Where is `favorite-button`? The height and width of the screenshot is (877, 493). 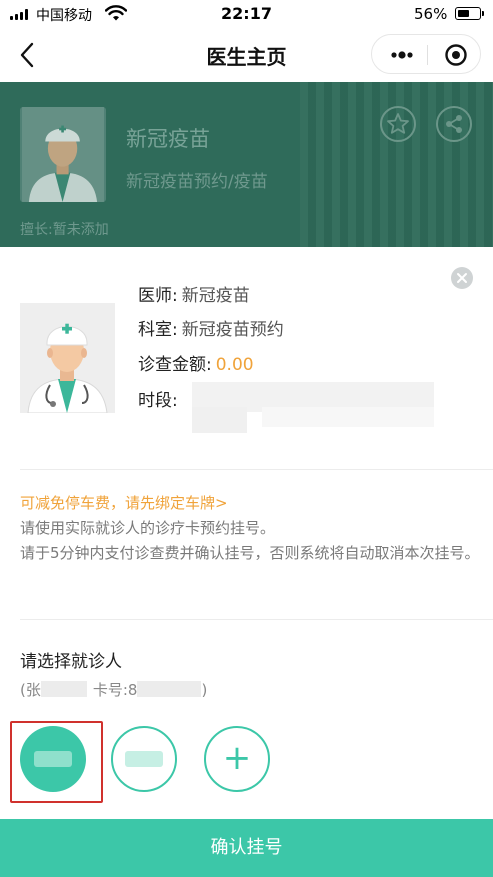 favorite-button is located at coordinates (398, 124).